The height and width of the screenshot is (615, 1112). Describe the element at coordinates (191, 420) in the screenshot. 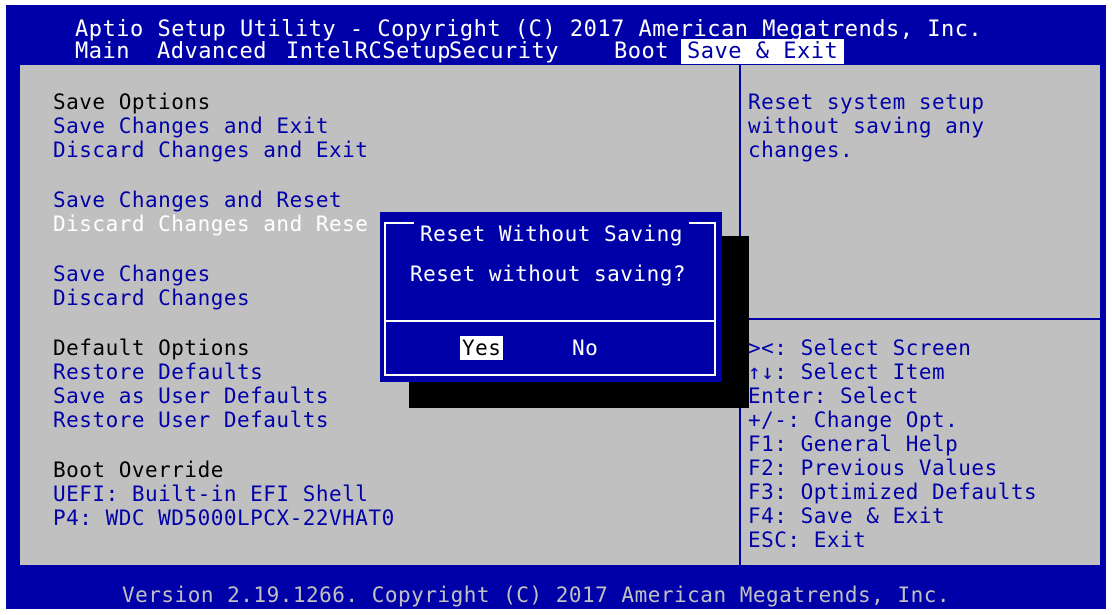

I see `menu-restore-user-defaults: Restore User Defaults` at that location.